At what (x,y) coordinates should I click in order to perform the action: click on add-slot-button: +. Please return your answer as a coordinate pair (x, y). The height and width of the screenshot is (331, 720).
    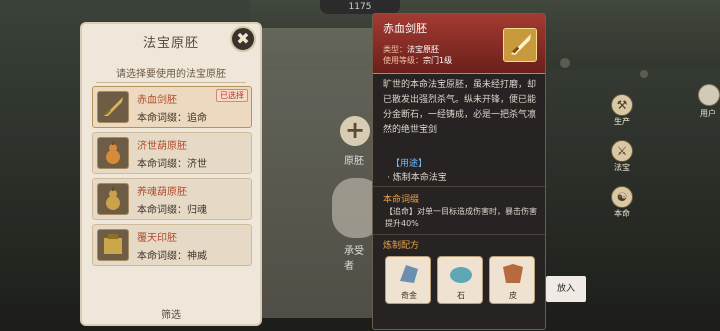
    Looking at the image, I should click on (355, 131).